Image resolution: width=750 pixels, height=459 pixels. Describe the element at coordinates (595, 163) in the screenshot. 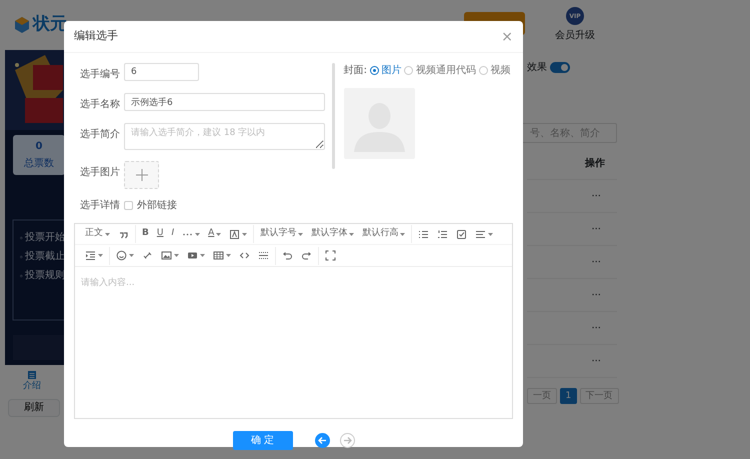

I see `column-header: 操作` at that location.